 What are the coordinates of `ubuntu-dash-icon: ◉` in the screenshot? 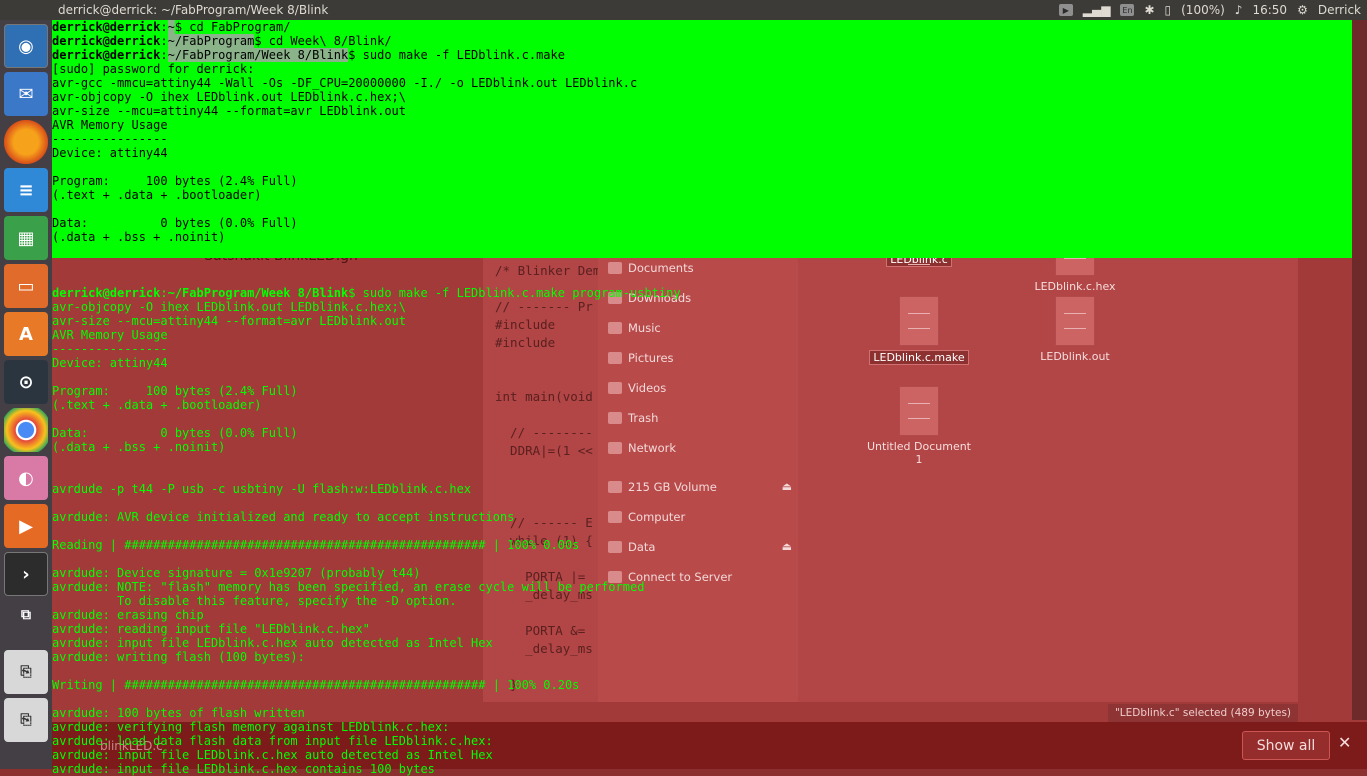 It's located at (26, 46).